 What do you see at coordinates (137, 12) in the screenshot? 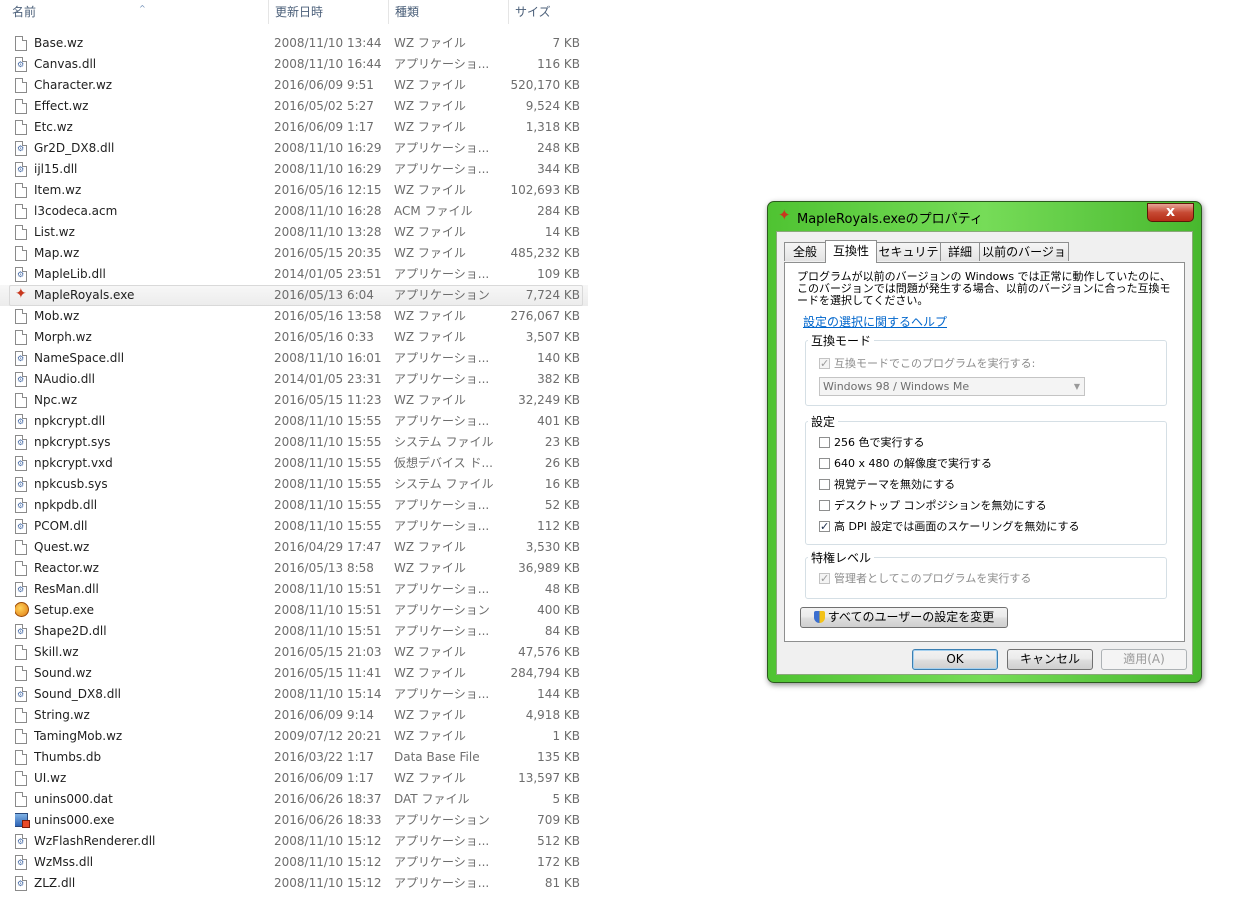
I see `column-header-name: 名前 ^` at bounding box center [137, 12].